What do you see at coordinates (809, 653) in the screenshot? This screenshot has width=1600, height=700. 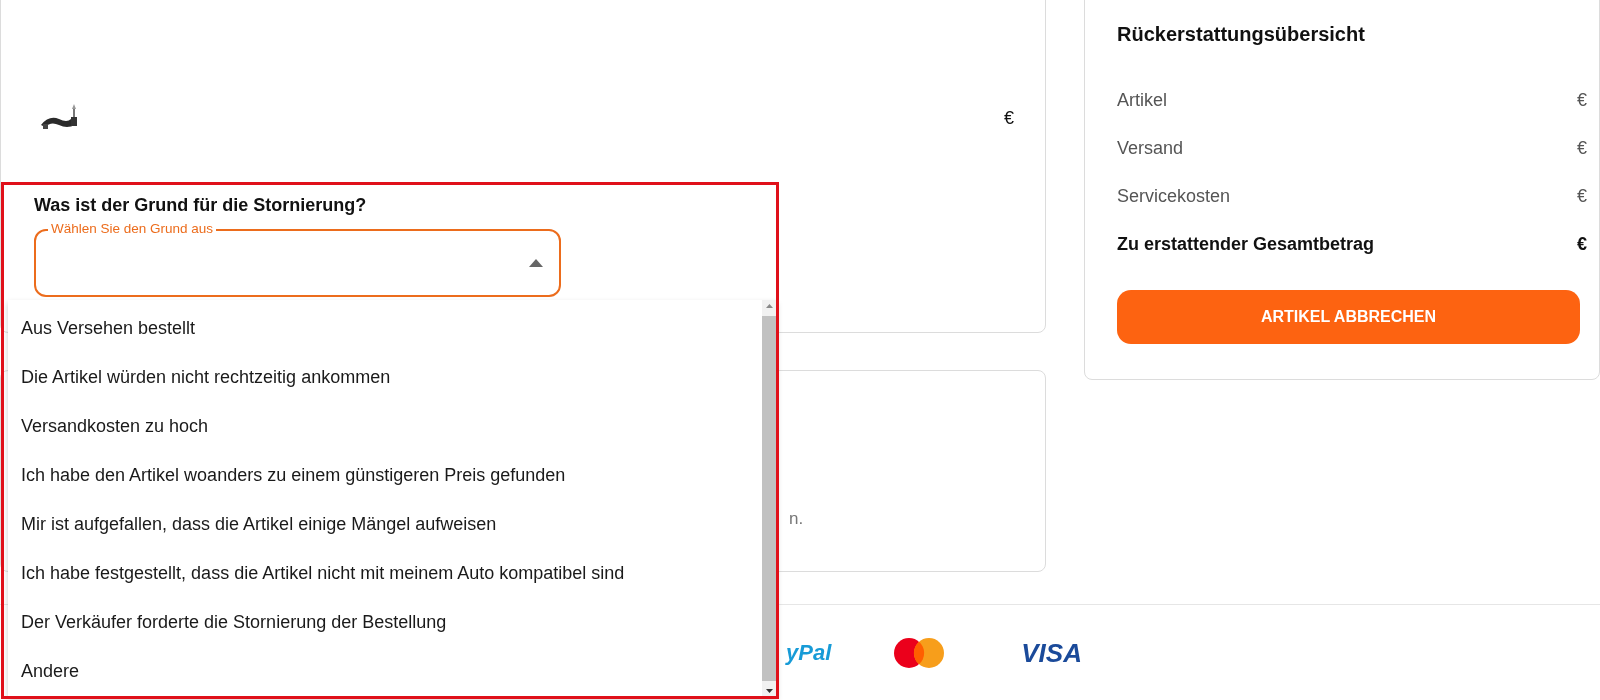 I see `payment-logo: yPal` at bounding box center [809, 653].